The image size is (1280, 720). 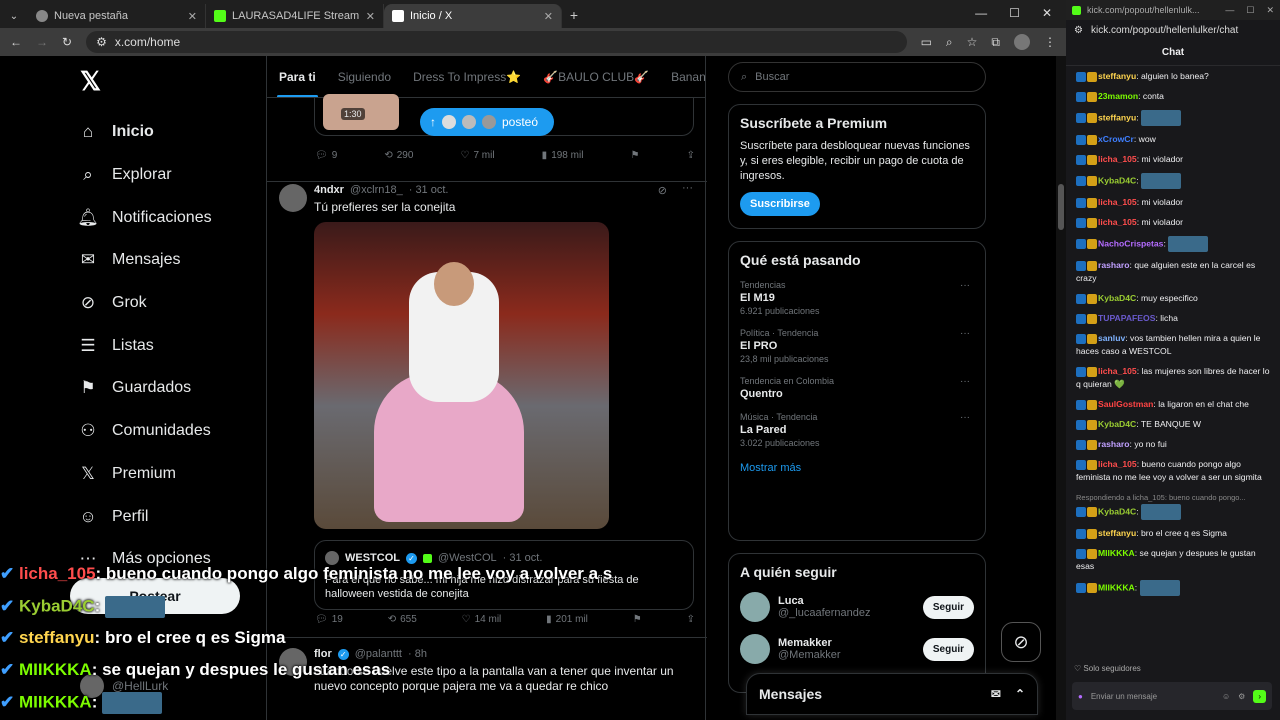 I want to click on tab-list-dress: Dress To Impress⭐, so click(x=467, y=77).